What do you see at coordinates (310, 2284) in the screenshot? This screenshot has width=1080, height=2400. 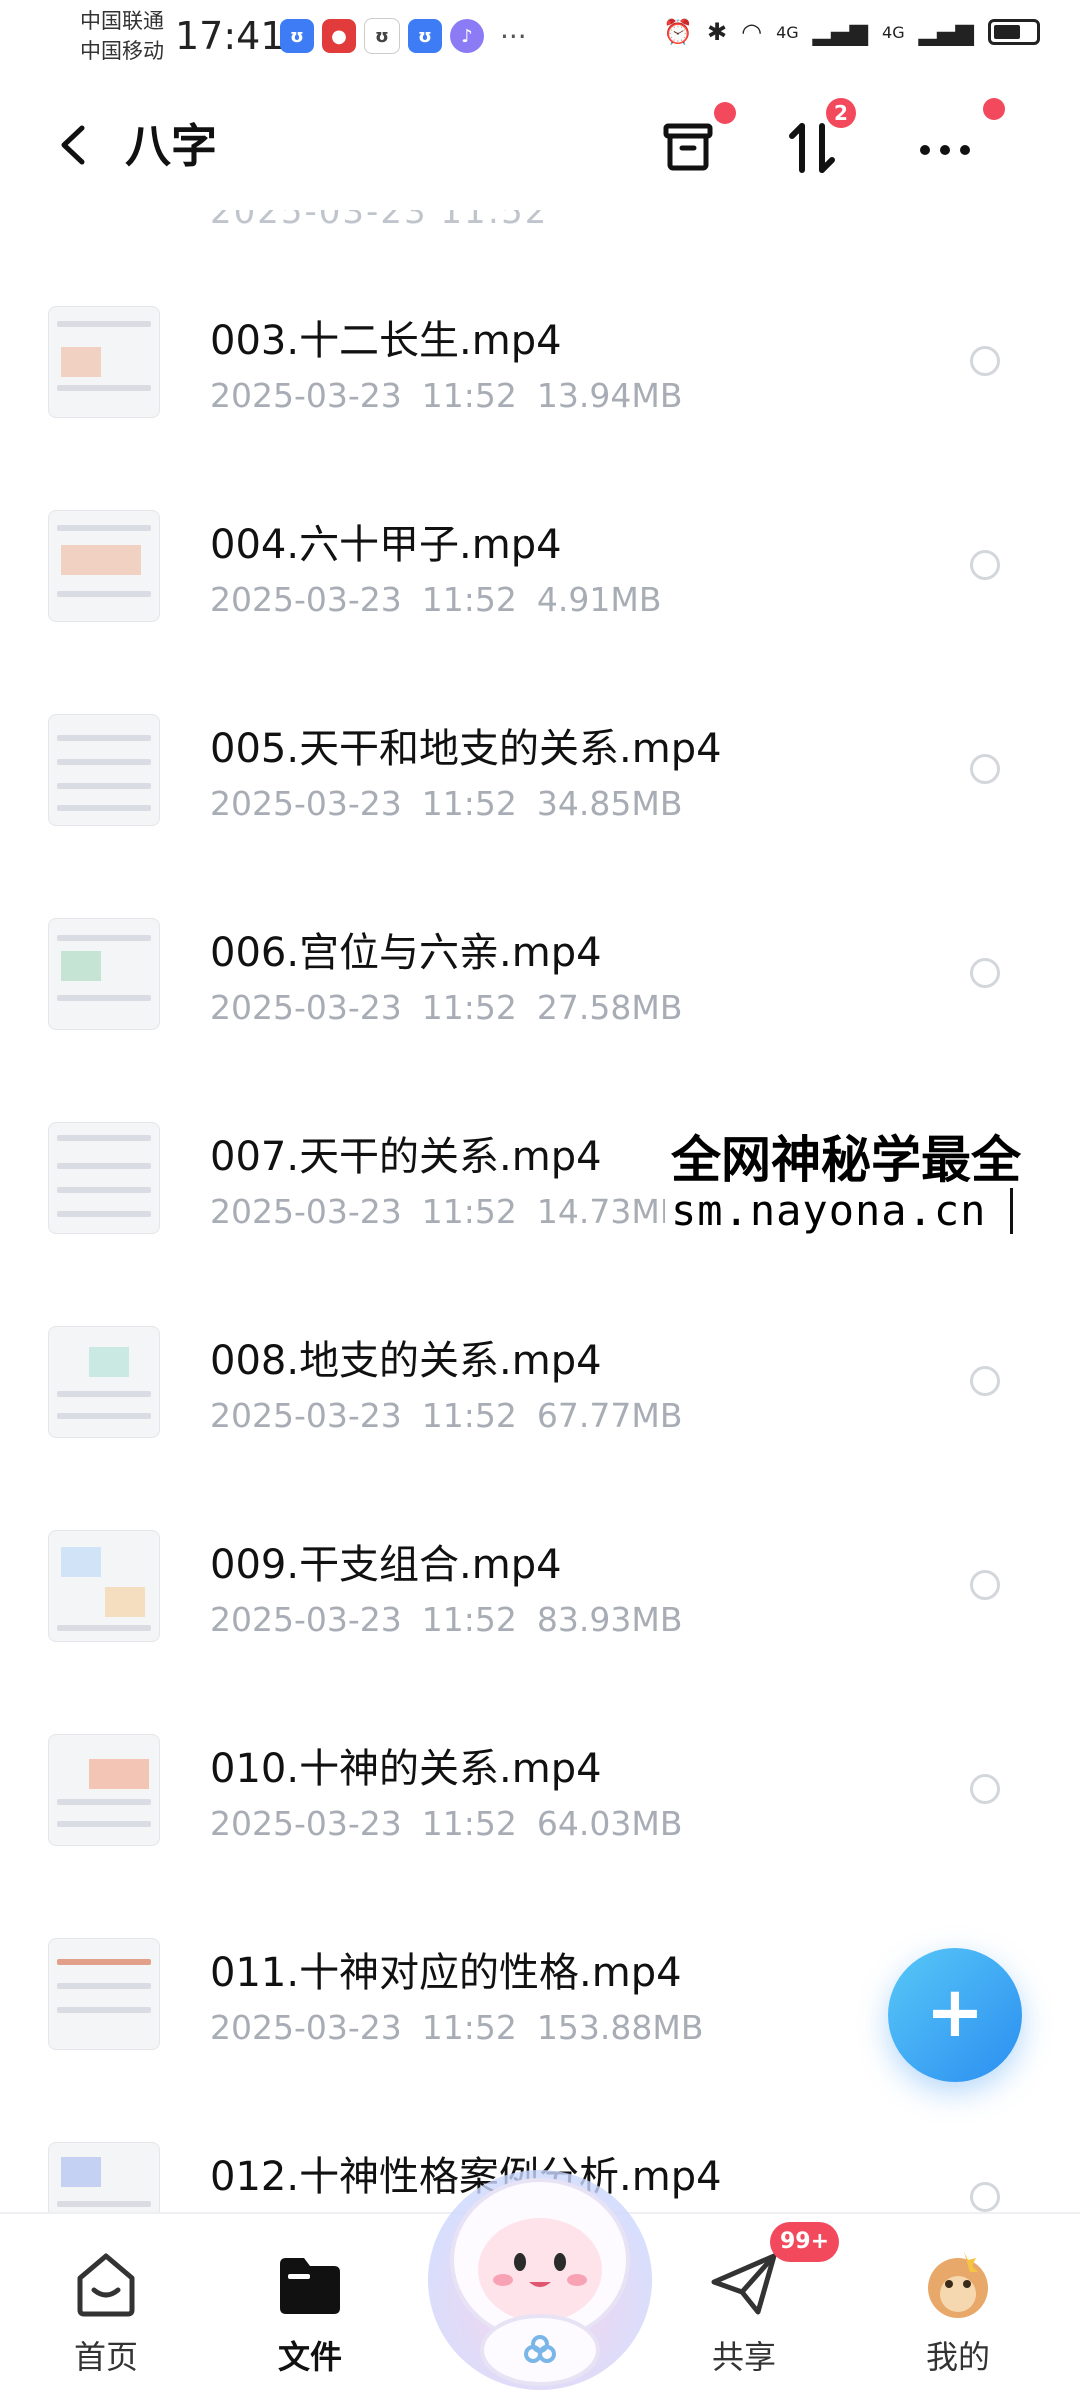 I see `folder-icon` at bounding box center [310, 2284].